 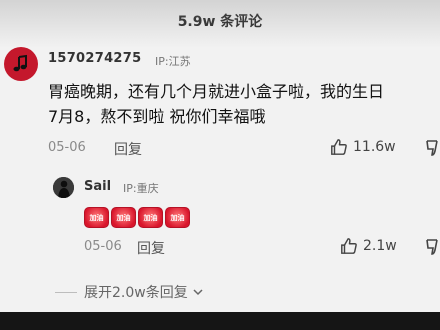 What do you see at coordinates (198, 292) in the screenshot?
I see `chevron-down-icon` at bounding box center [198, 292].